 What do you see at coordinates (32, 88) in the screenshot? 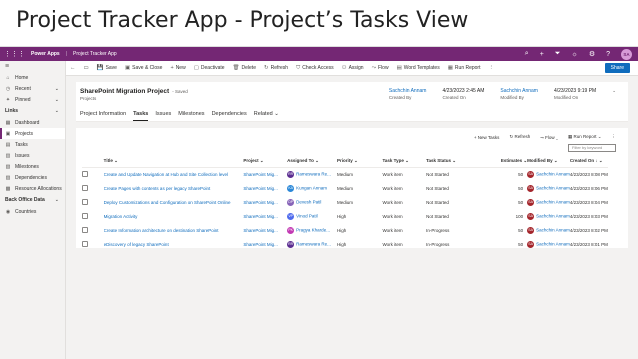
I see `sidebar-item-recent: ◷ Recent ⌄` at bounding box center [32, 88].